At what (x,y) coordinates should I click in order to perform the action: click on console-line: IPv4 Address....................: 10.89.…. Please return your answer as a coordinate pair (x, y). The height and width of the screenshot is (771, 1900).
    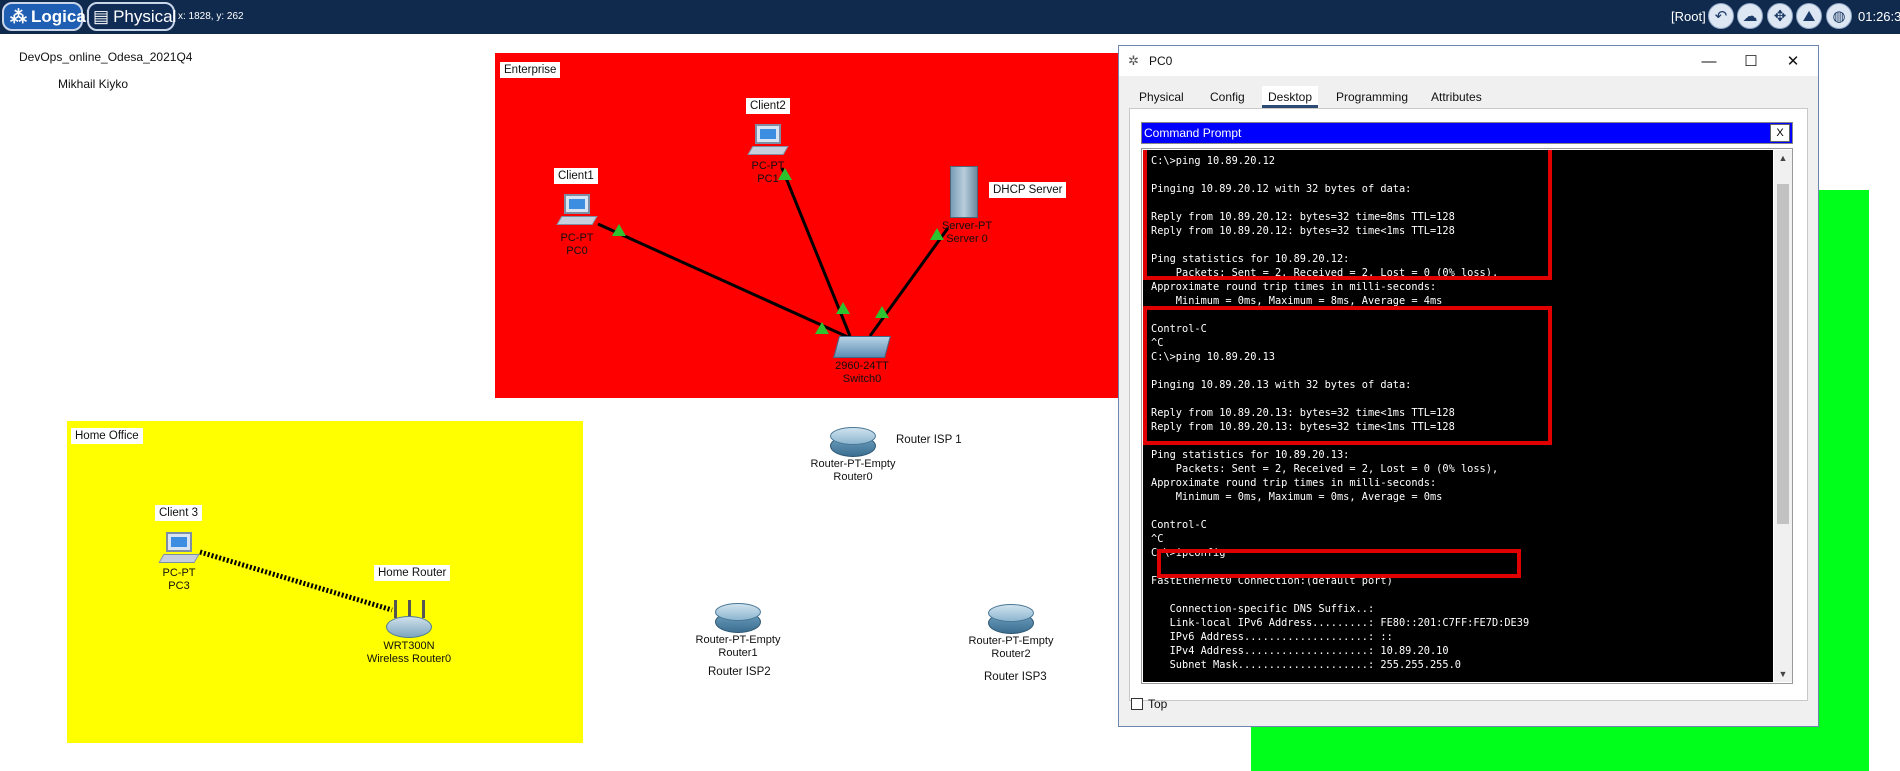
    Looking at the image, I should click on (1300, 651).